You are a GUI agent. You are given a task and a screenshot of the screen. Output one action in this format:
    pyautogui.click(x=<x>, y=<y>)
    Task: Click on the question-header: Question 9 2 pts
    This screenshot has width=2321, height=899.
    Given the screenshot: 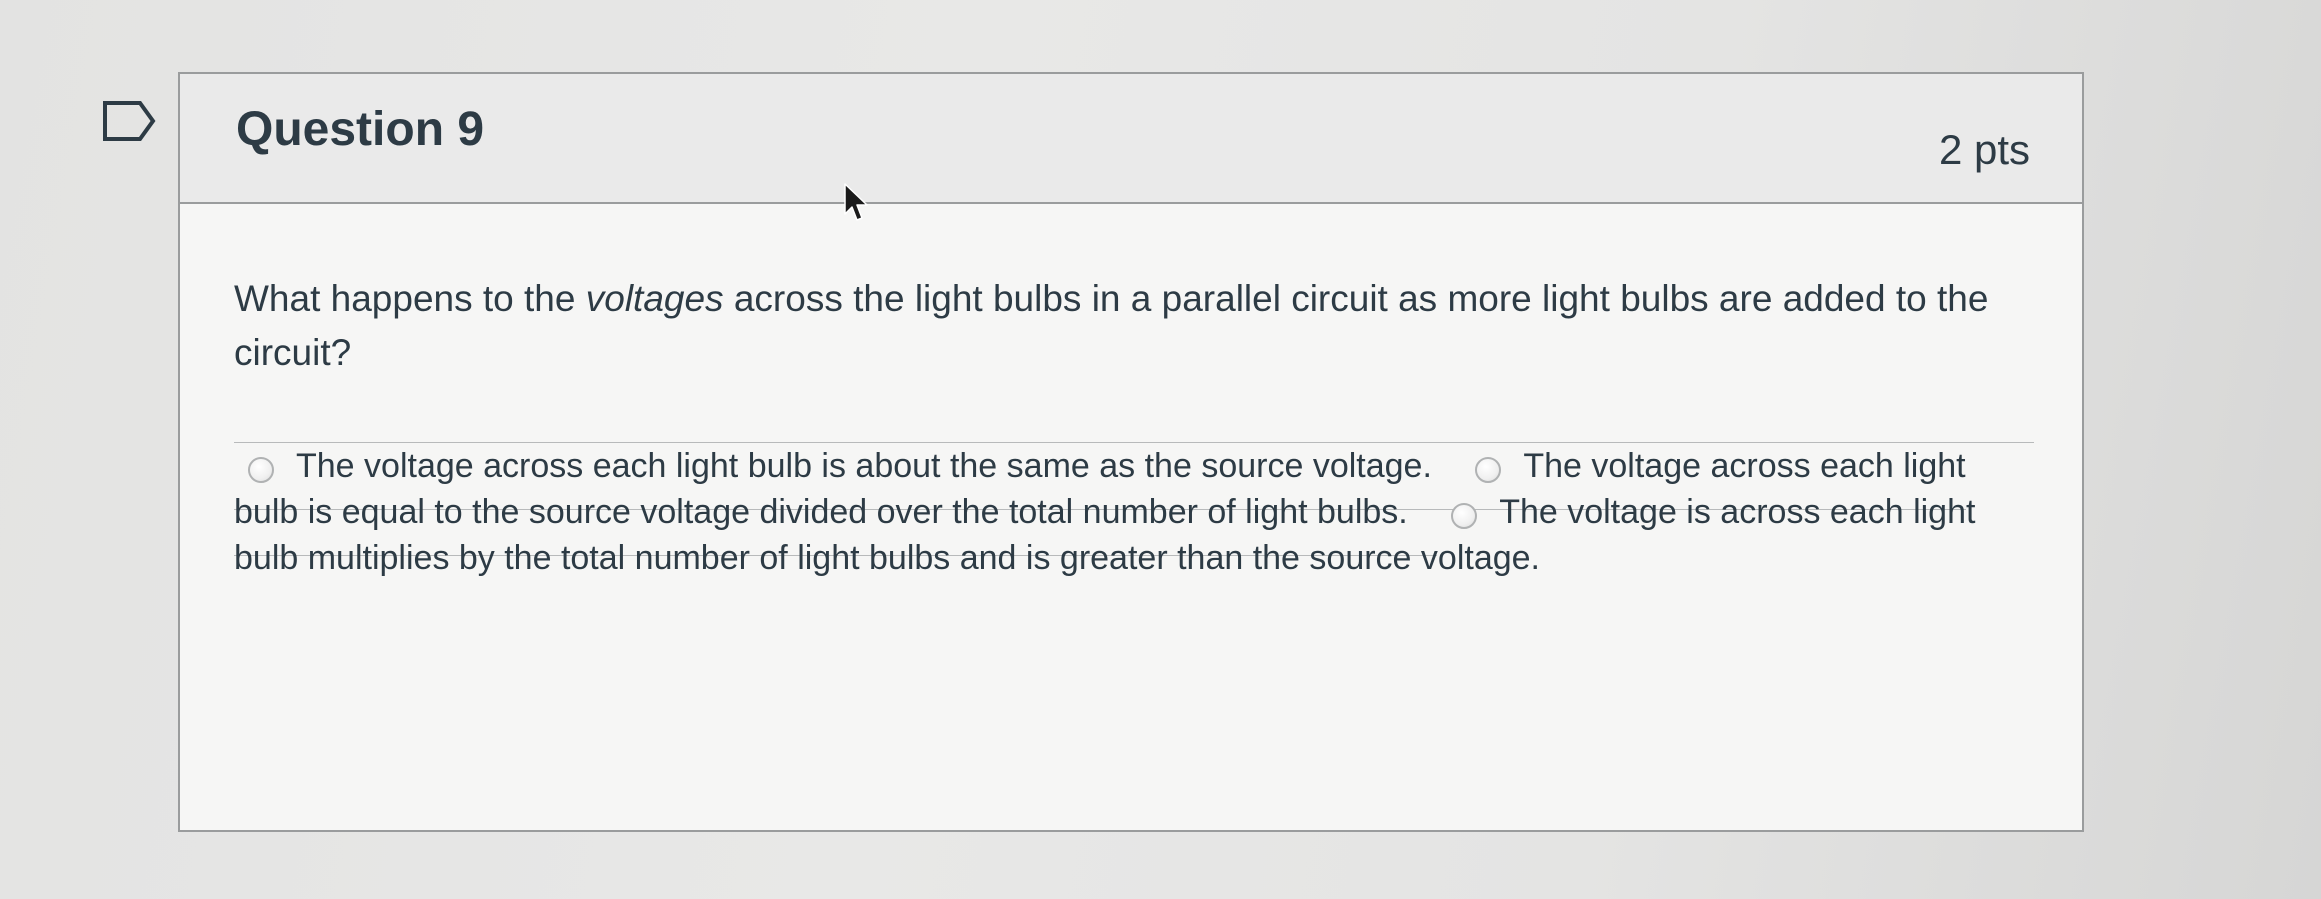 What is the action you would take?
    pyautogui.click(x=1131, y=139)
    